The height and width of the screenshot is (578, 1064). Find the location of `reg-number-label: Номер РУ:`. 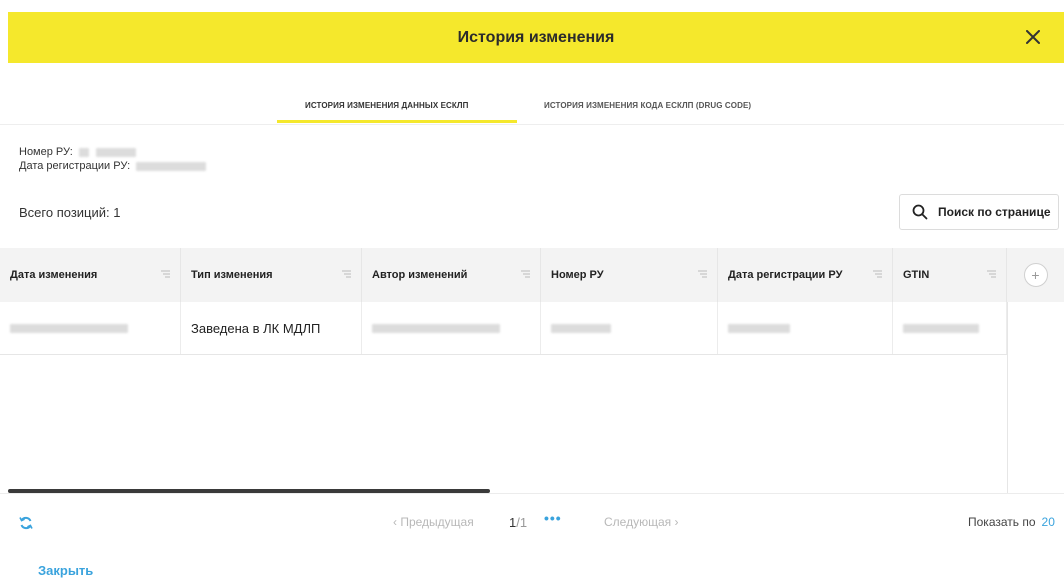

reg-number-label: Номер РУ: is located at coordinates (46, 152).